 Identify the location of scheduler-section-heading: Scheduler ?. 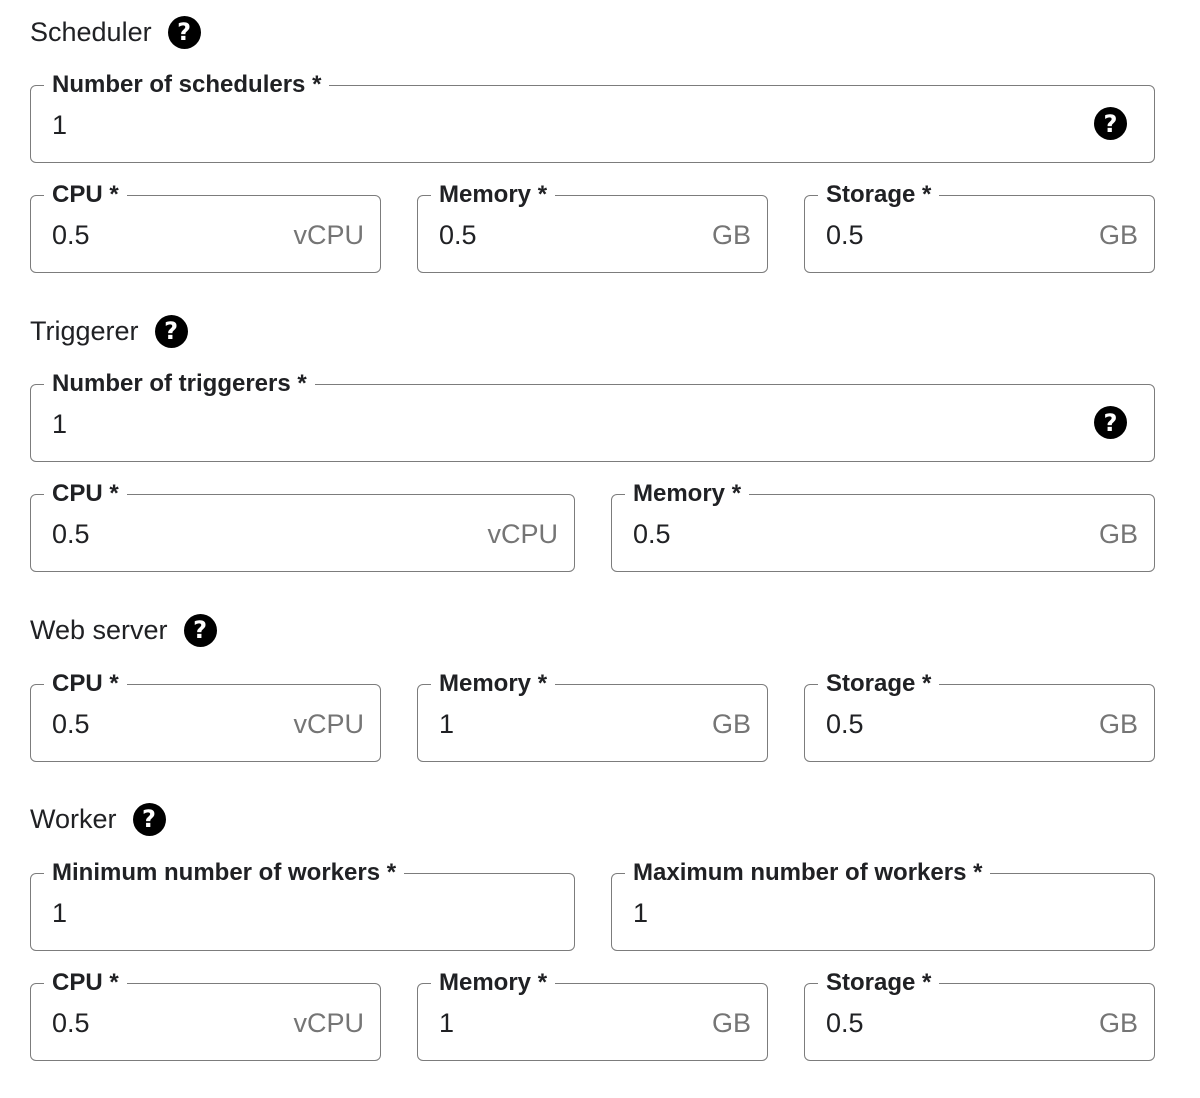
(115, 32).